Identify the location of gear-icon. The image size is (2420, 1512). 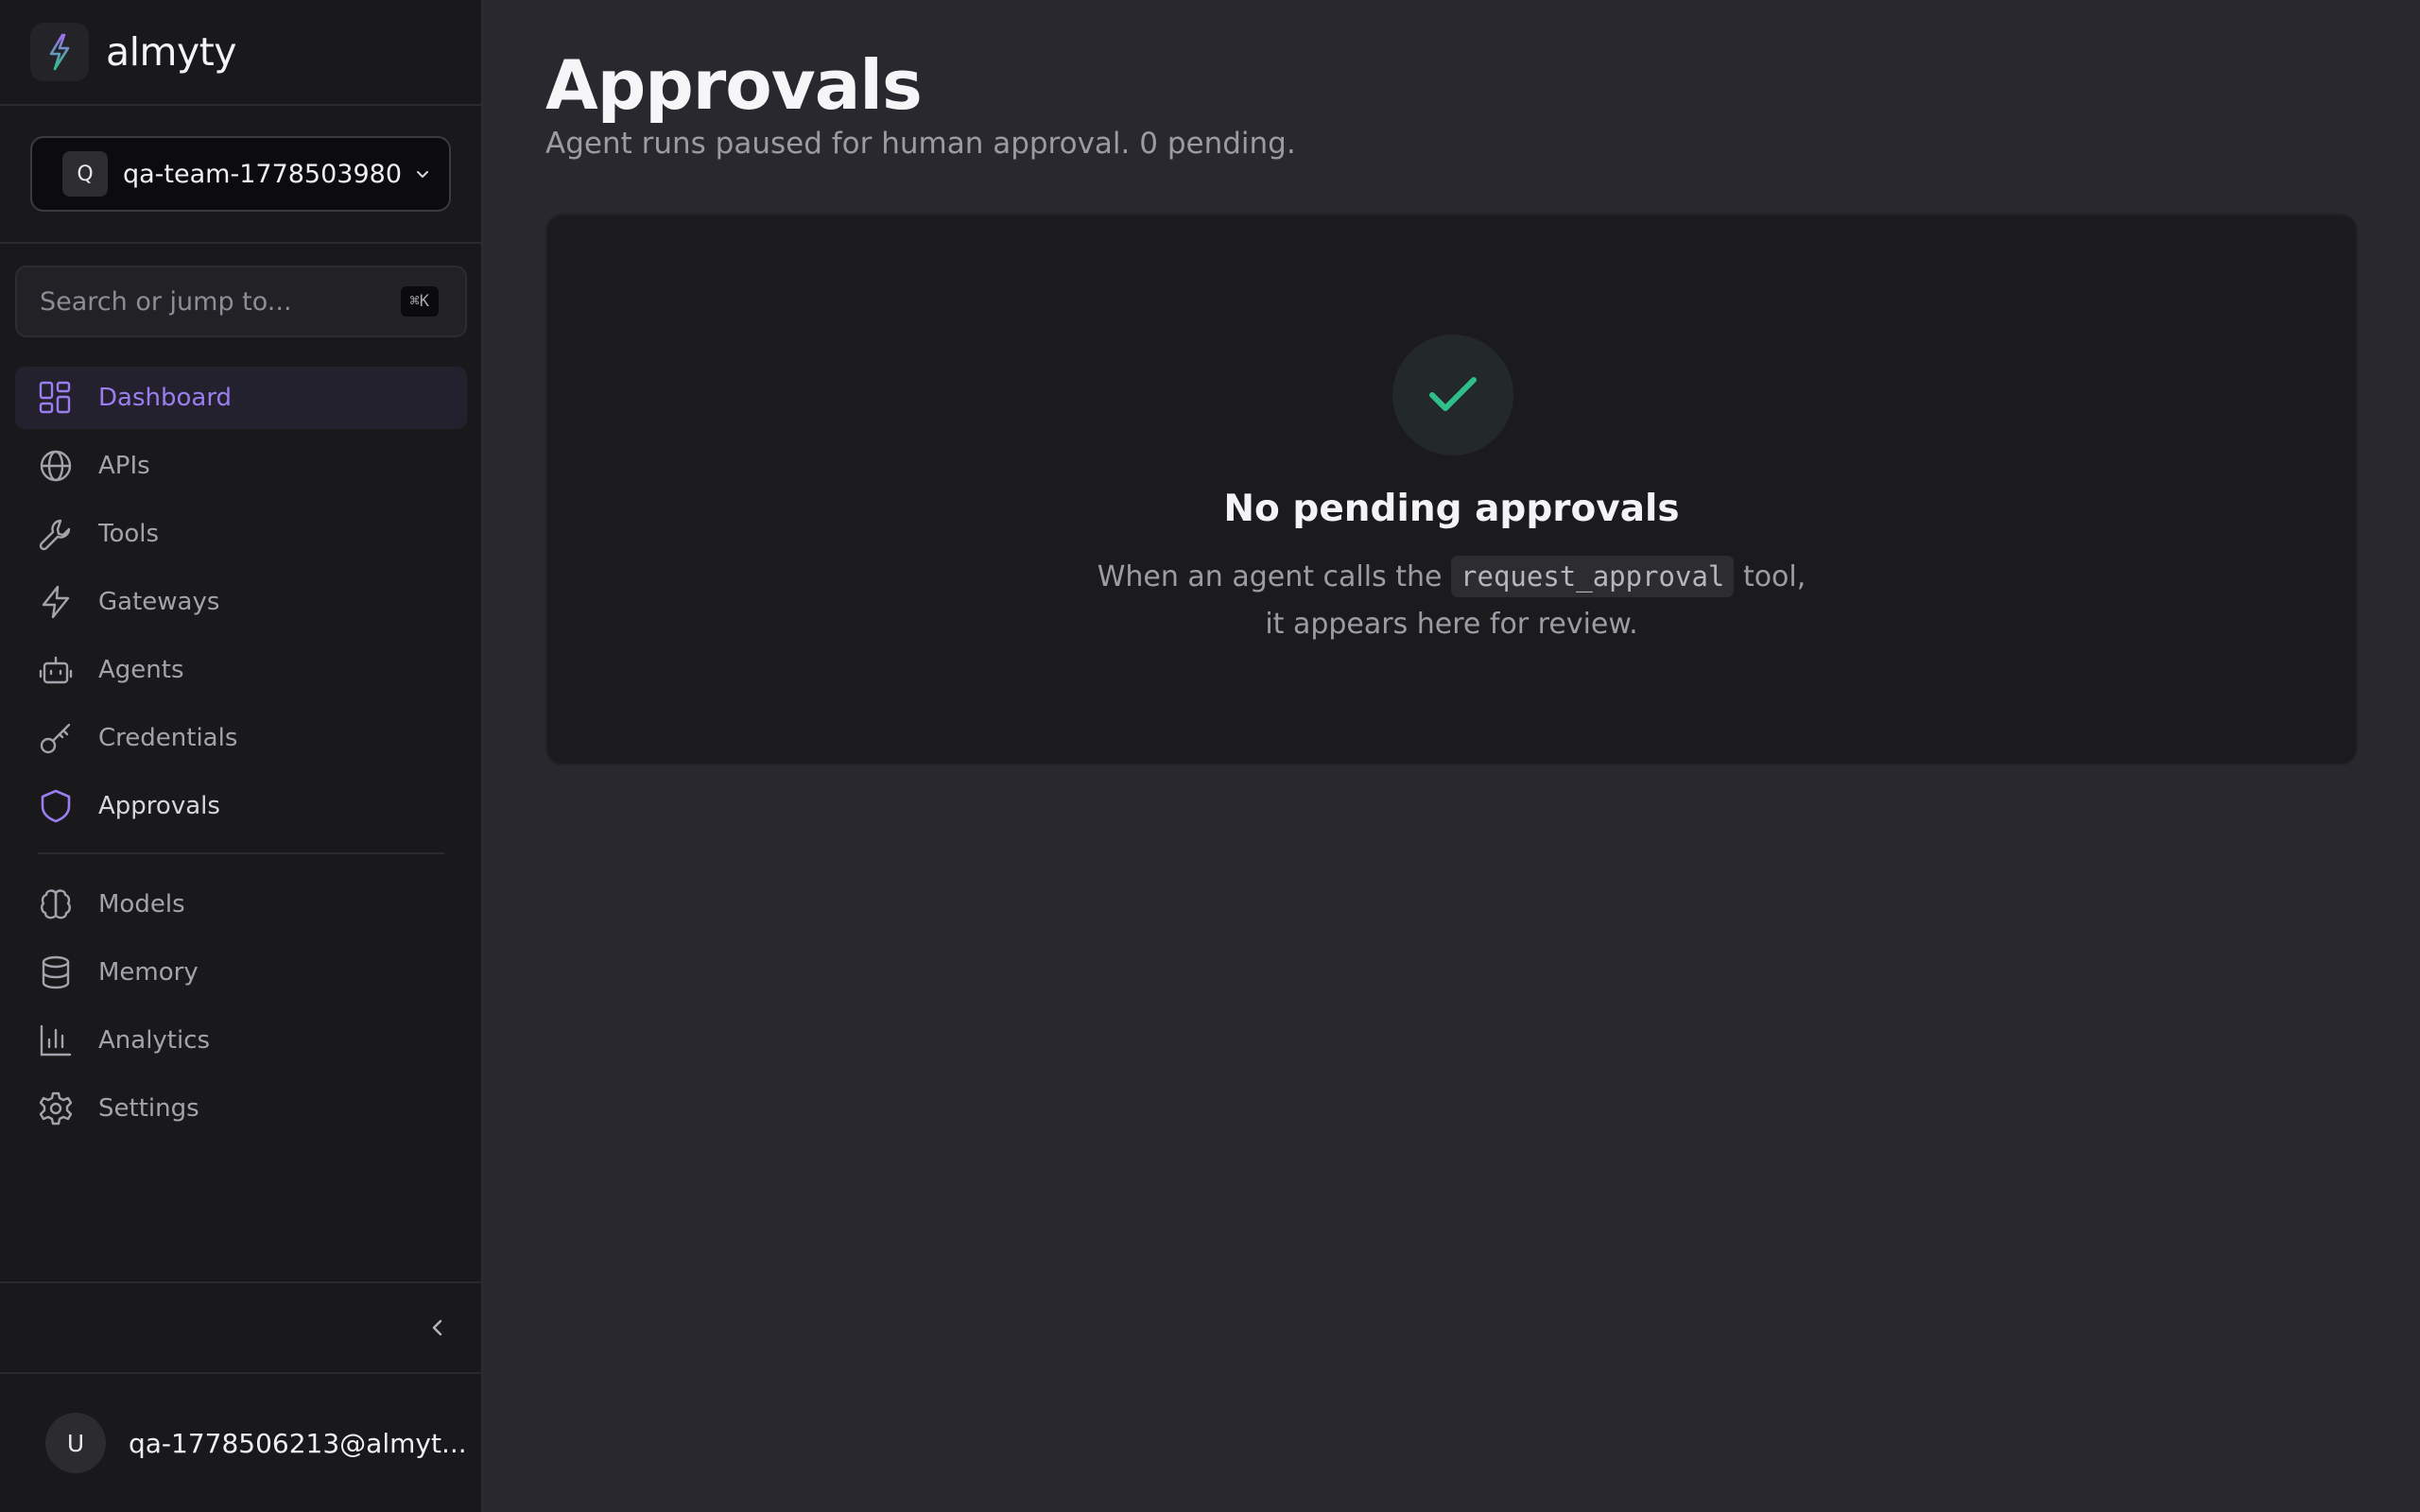
(56, 1108).